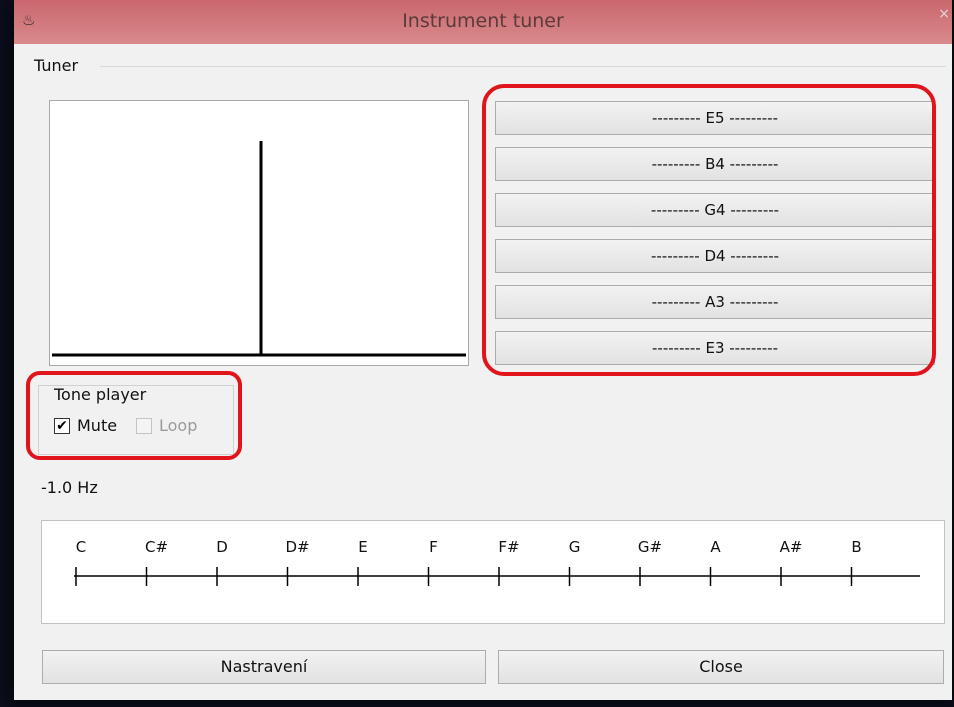 The width and height of the screenshot is (954, 707). I want to click on scale-note-label: G, so click(575, 547).